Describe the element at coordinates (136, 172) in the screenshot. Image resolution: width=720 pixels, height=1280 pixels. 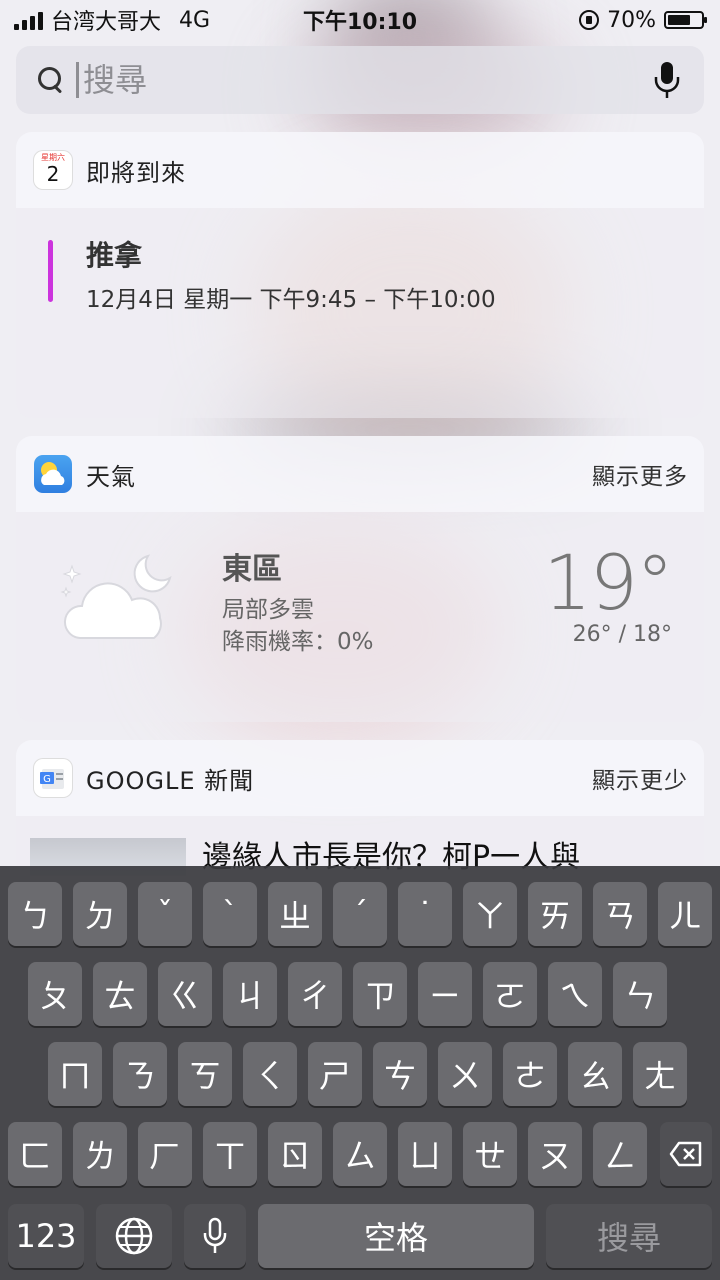
I see `calendar-widget-title: 即將到來` at that location.